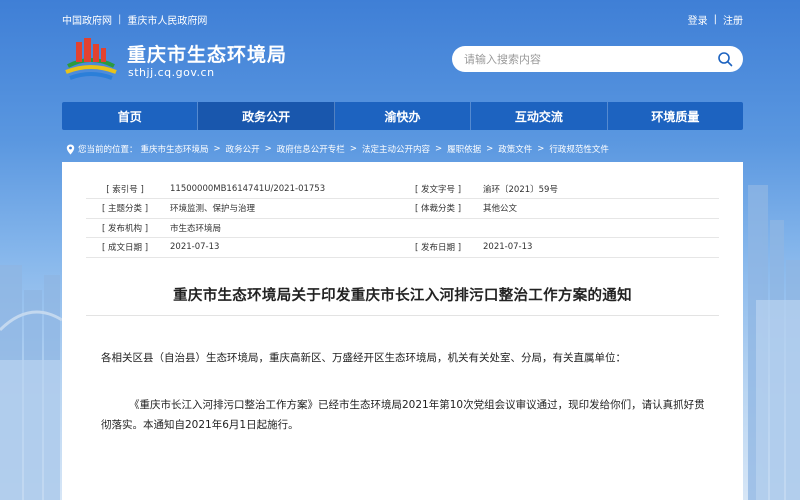 The height and width of the screenshot is (500, 800). I want to click on meta-key-genre: [ 体裁分类 ], so click(438, 208).